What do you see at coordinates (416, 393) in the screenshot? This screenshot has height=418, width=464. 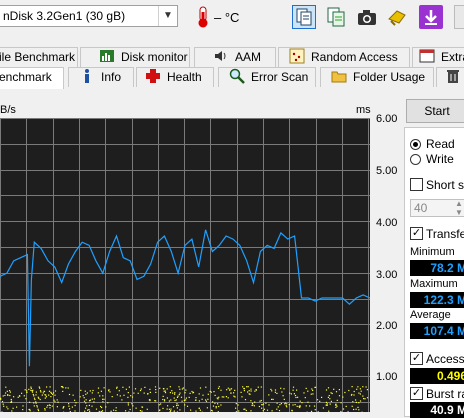 I see `burst-rate-checkbox: ✓` at bounding box center [416, 393].